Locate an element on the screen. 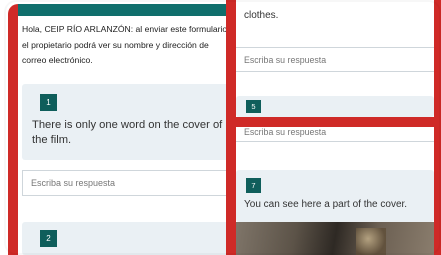 This screenshot has width=441, height=255. question-number-badge: 7 is located at coordinates (253, 185).